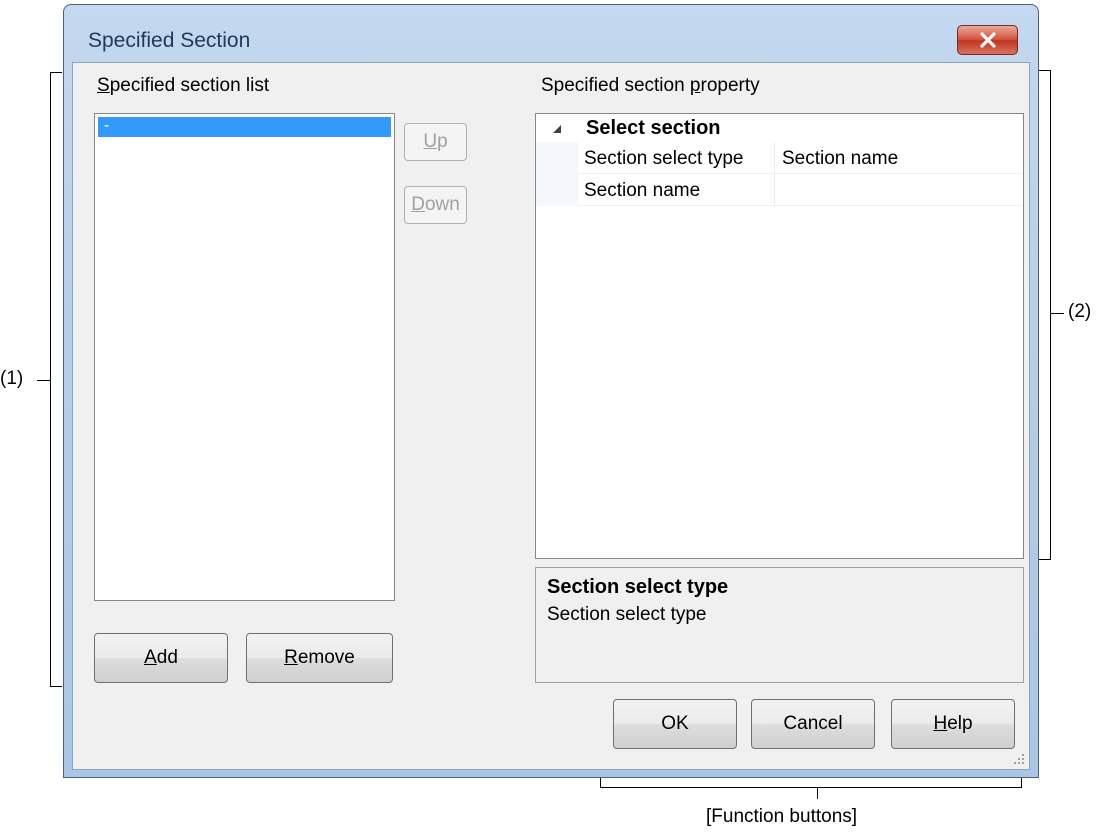 Image resolution: width=1101 pixels, height=832 pixels. I want to click on close-button, so click(987, 40).